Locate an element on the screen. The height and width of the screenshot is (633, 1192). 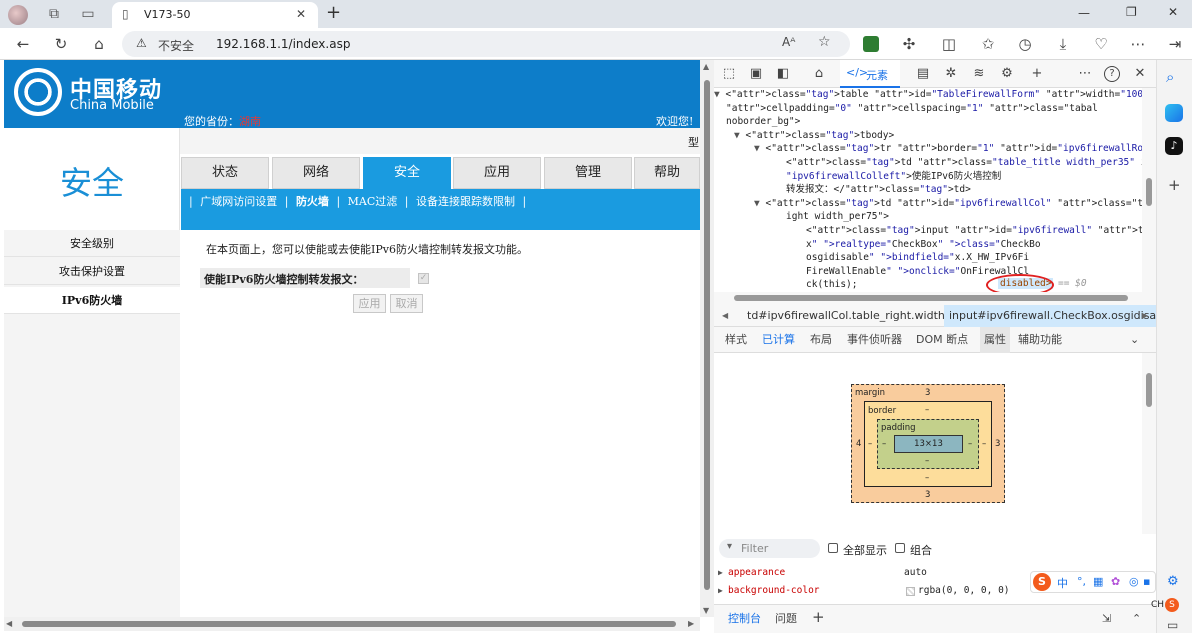
cancel-button: 取消 is located at coordinates (406, 303).